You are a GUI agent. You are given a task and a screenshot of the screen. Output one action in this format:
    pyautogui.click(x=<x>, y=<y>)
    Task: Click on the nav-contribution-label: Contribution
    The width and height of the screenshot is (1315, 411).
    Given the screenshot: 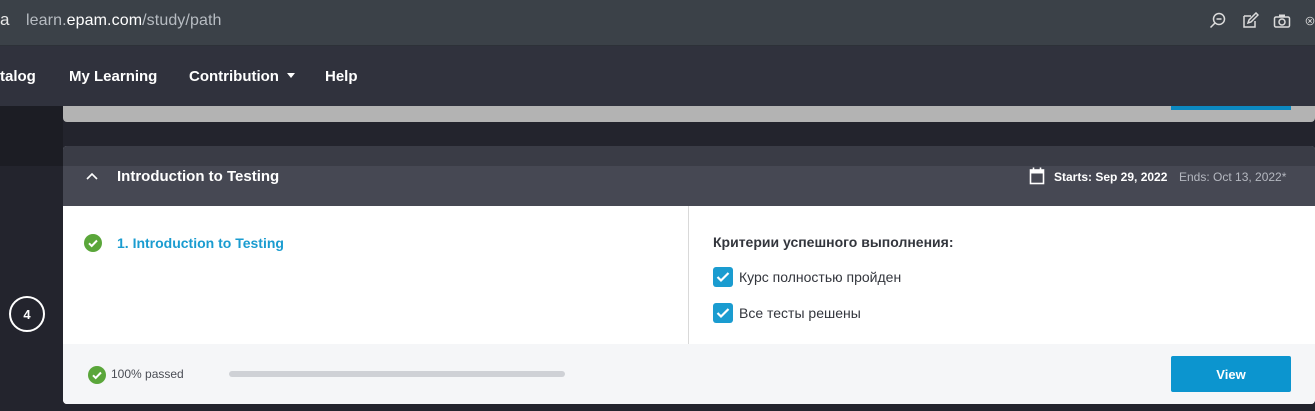 What is the action you would take?
    pyautogui.click(x=234, y=76)
    